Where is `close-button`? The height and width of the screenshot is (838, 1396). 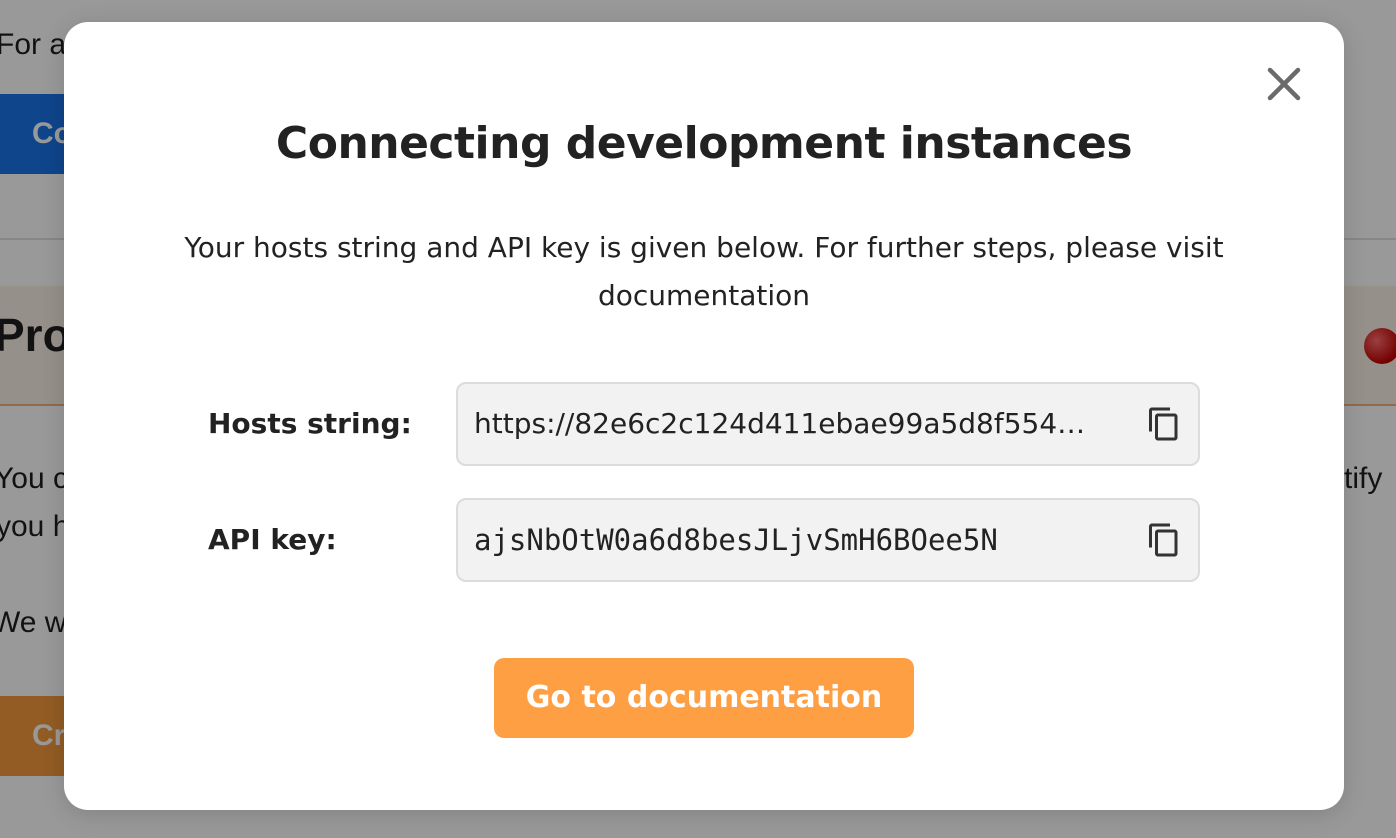
close-button is located at coordinates (1284, 84).